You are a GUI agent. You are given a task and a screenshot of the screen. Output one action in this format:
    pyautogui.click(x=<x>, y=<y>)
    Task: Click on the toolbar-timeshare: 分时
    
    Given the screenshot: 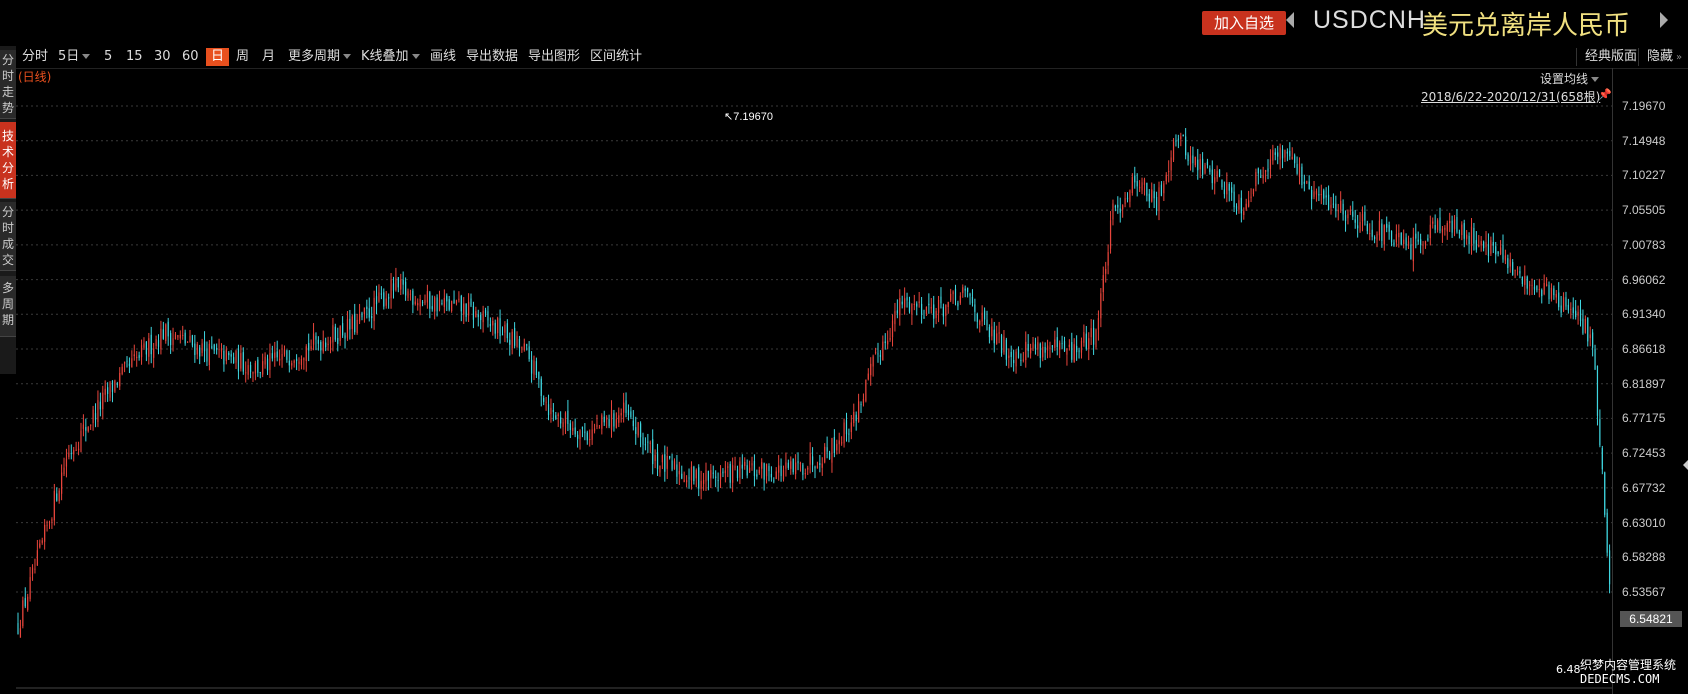 What is the action you would take?
    pyautogui.click(x=35, y=57)
    